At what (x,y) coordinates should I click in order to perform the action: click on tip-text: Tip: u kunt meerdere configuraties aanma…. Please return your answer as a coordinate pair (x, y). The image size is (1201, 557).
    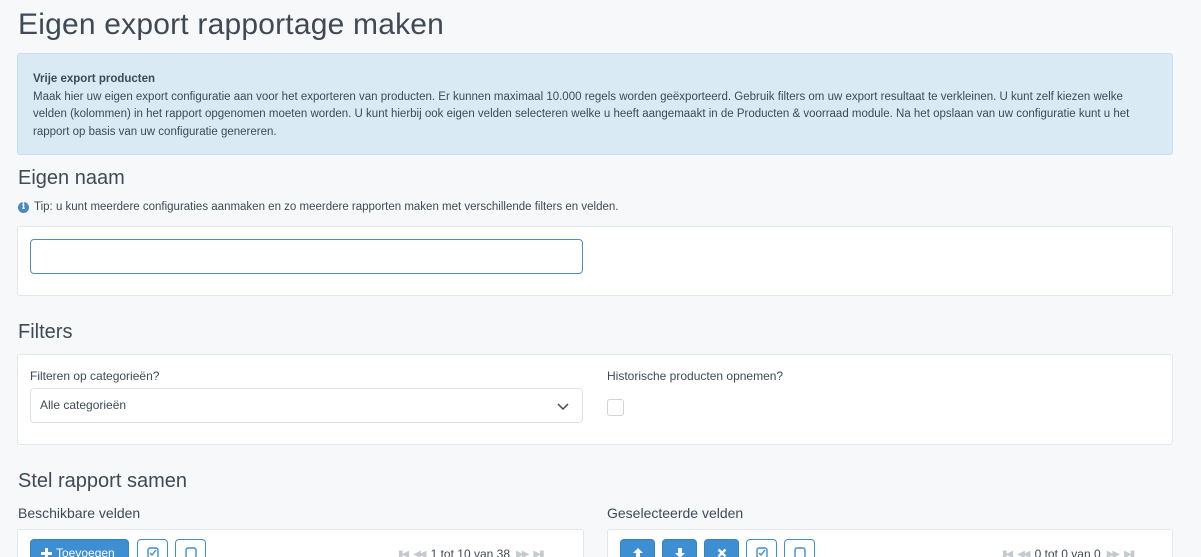
    Looking at the image, I should click on (326, 207).